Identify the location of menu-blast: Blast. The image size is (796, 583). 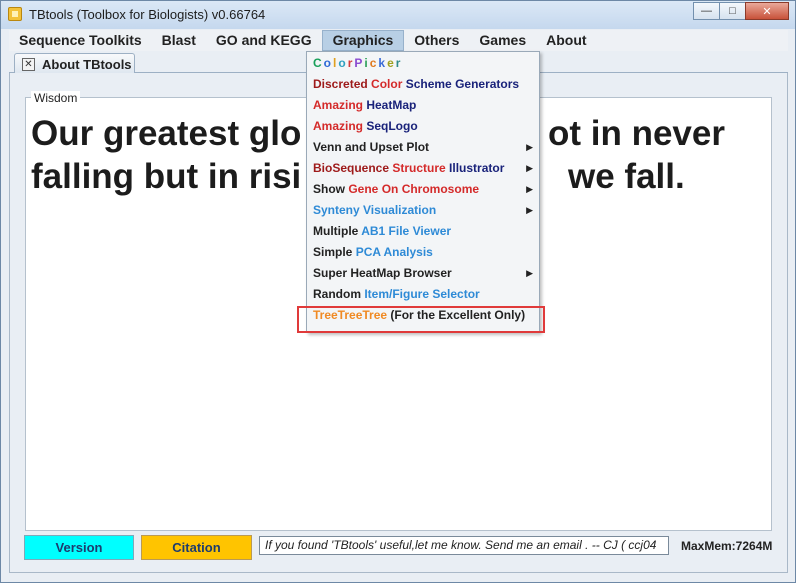
(179, 40).